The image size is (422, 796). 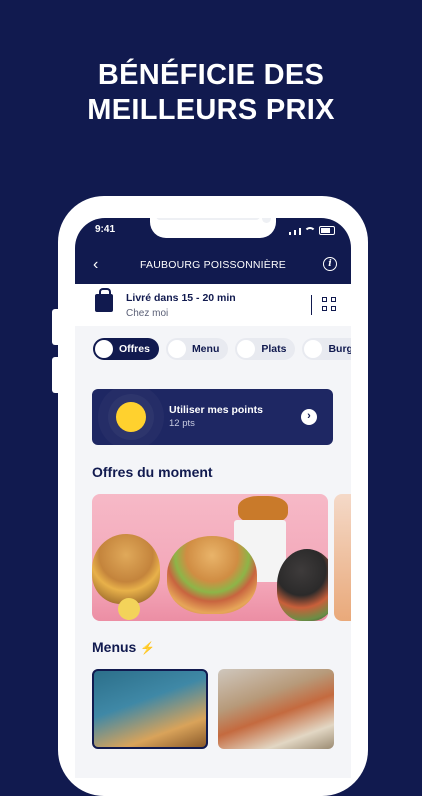 I want to click on delivery-info: Livré dans 15 - 20 min Chez moi, so click(x=213, y=305).